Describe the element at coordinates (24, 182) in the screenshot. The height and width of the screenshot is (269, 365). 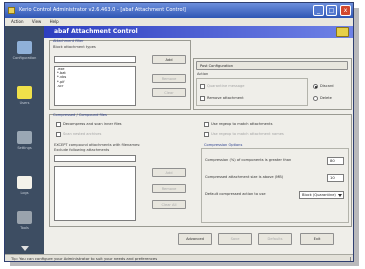
I see `document-icon` at that location.